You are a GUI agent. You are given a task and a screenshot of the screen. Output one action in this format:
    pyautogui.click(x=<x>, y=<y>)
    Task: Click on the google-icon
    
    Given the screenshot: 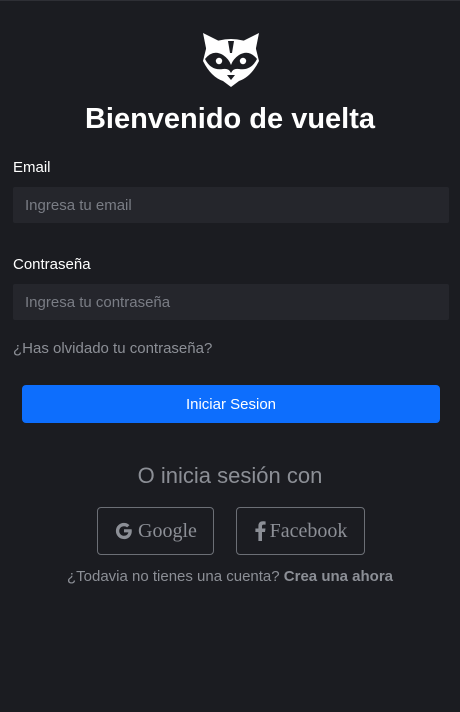 What is the action you would take?
    pyautogui.click(x=123, y=531)
    